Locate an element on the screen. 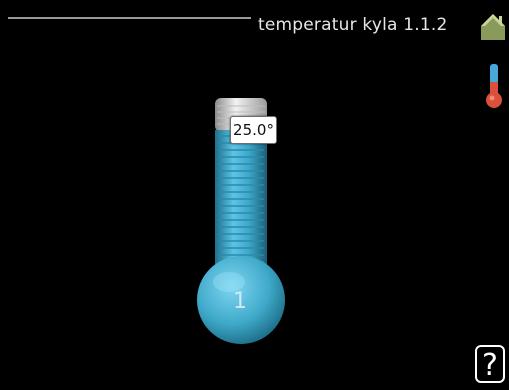  circuit-number: 1 is located at coordinates (240, 301).